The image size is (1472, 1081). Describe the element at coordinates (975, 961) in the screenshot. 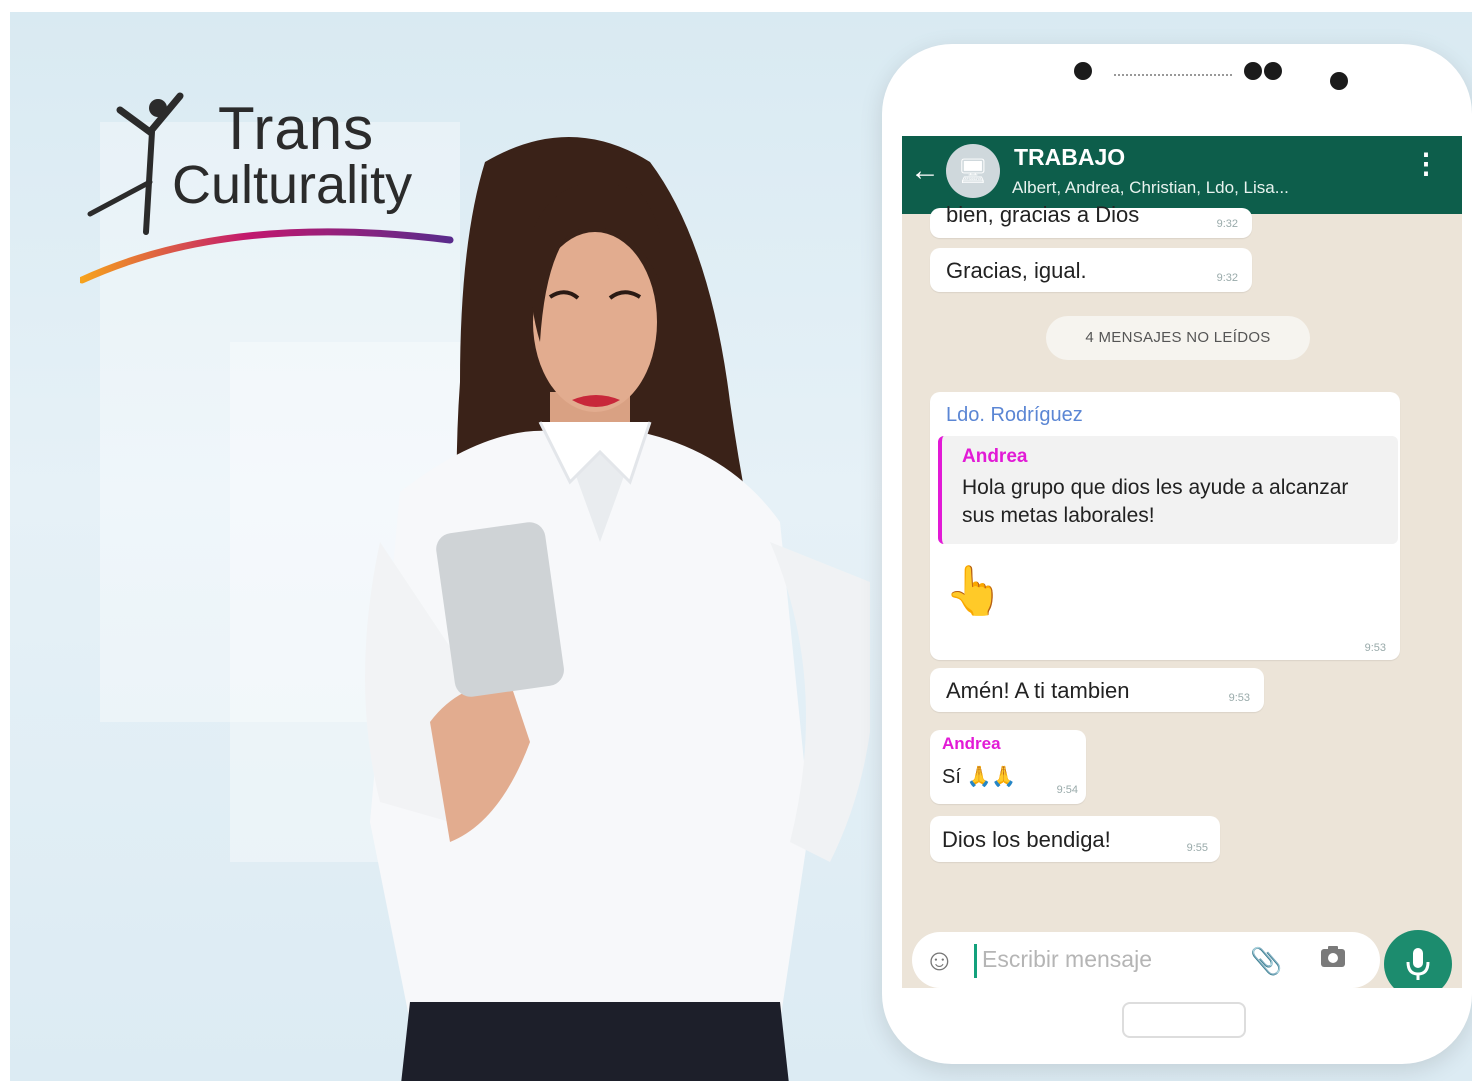

I see `text-cursor` at that location.